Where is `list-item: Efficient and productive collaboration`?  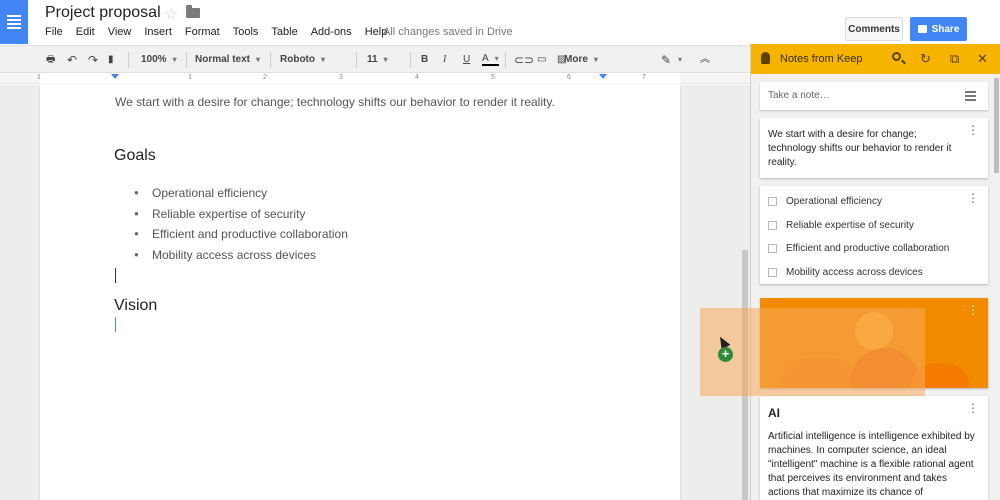
list-item: Efficient and productive collaboration is located at coordinates (241, 237).